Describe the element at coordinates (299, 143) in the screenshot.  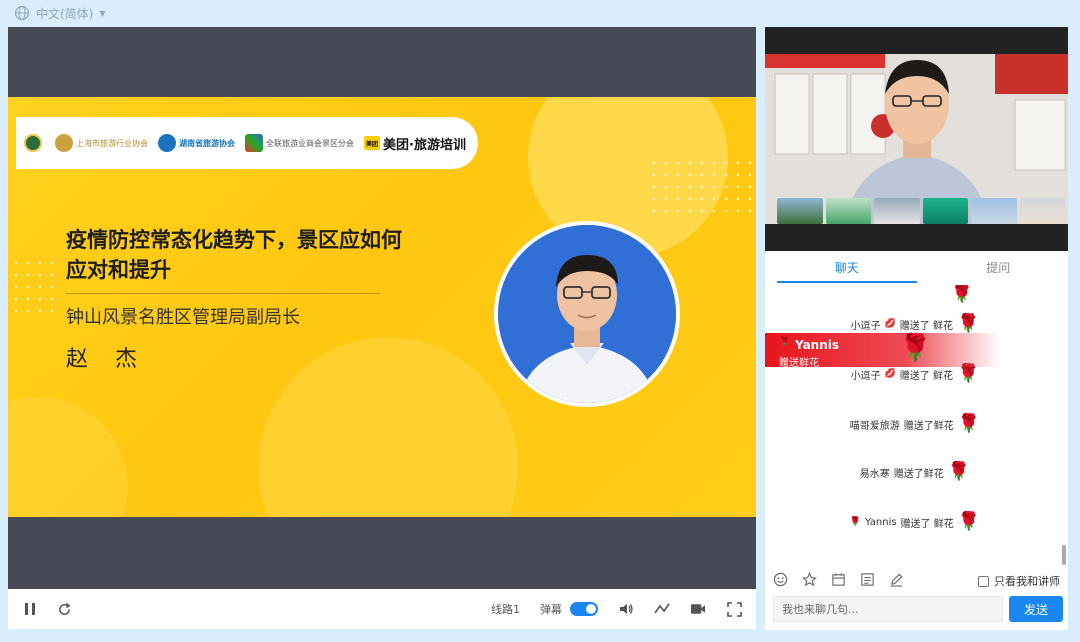
I see `logo-cct-scenic: 全联旅游业商会景区分会` at that location.